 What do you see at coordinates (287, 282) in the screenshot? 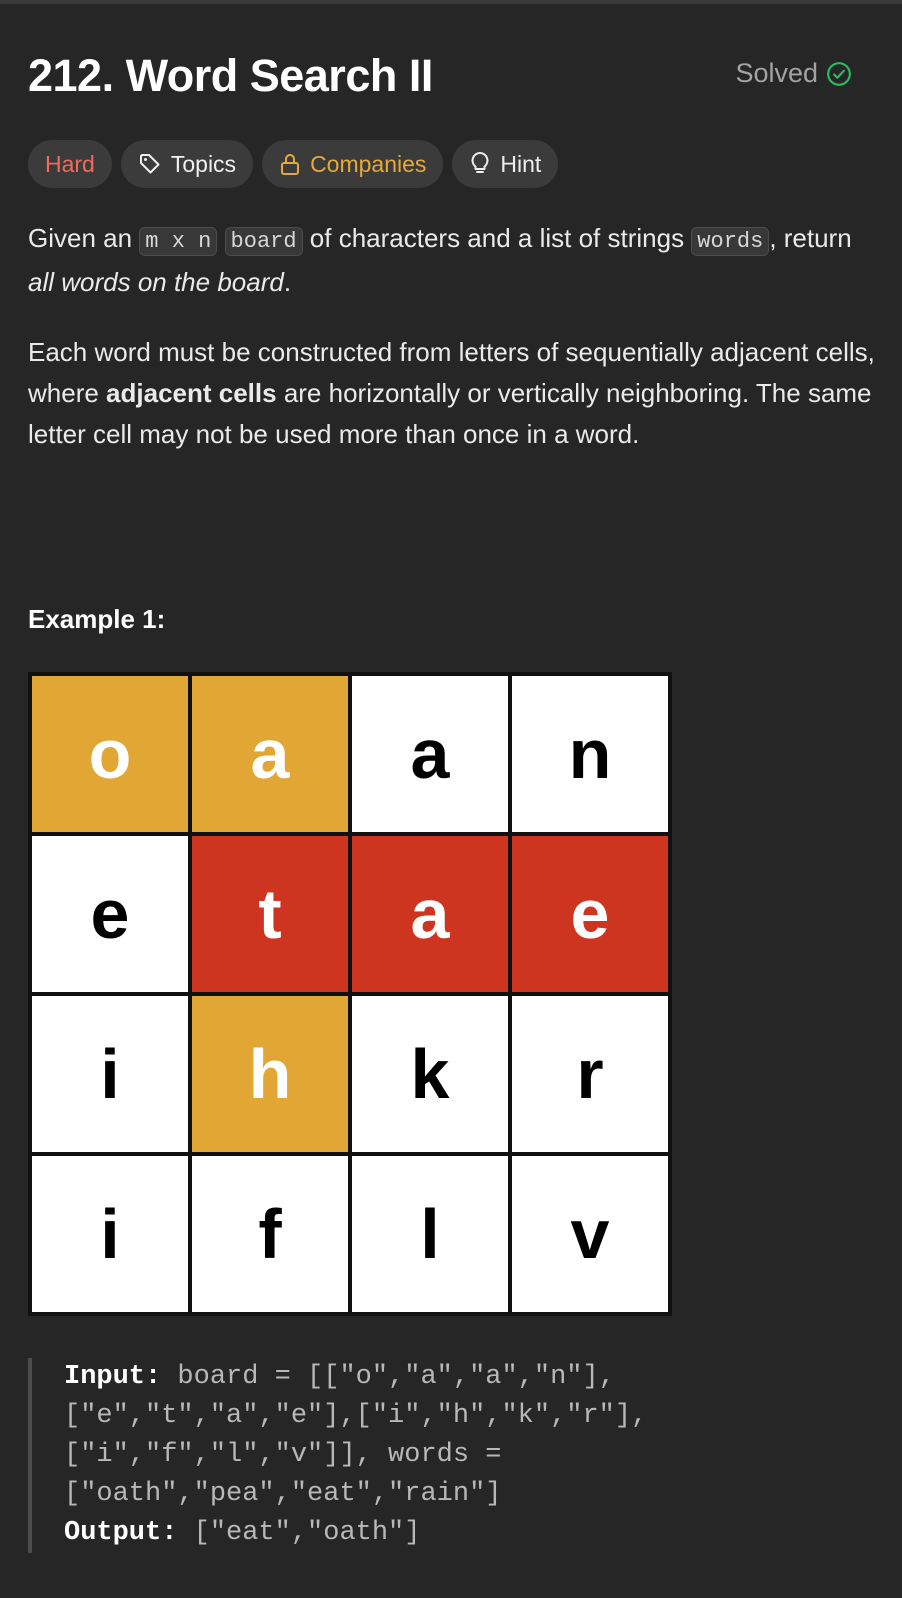
I see `description-text: .` at bounding box center [287, 282].